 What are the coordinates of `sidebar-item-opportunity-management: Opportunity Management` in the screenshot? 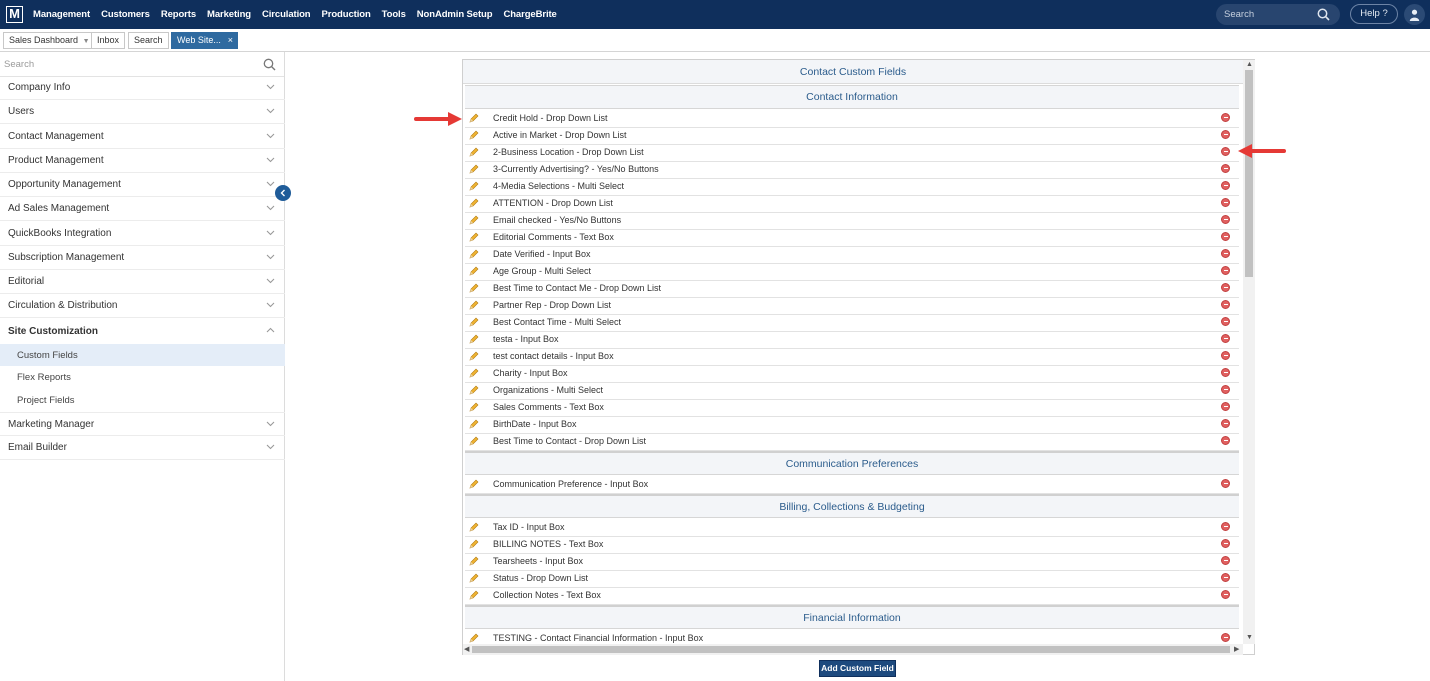 It's located at (142, 185).